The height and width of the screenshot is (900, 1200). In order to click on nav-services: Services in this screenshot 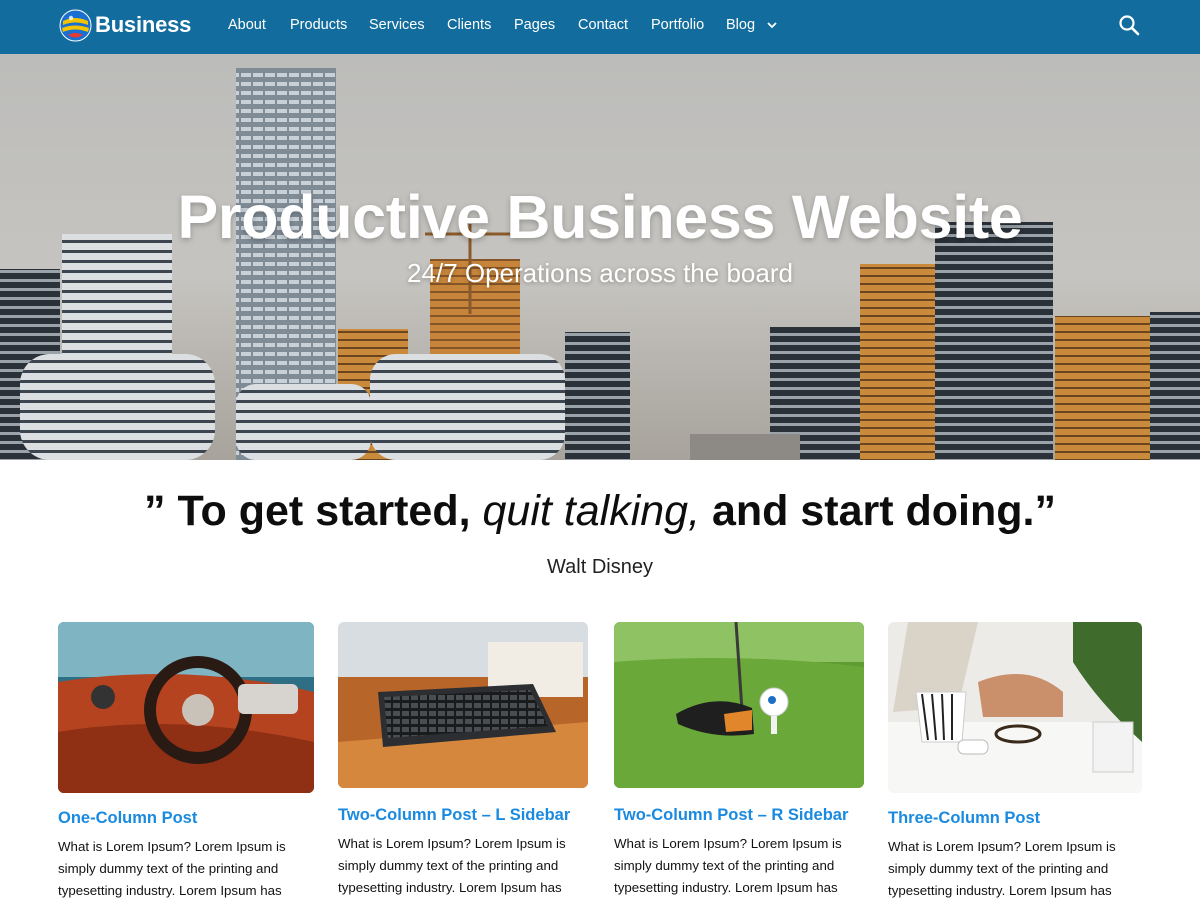, I will do `click(397, 25)`.